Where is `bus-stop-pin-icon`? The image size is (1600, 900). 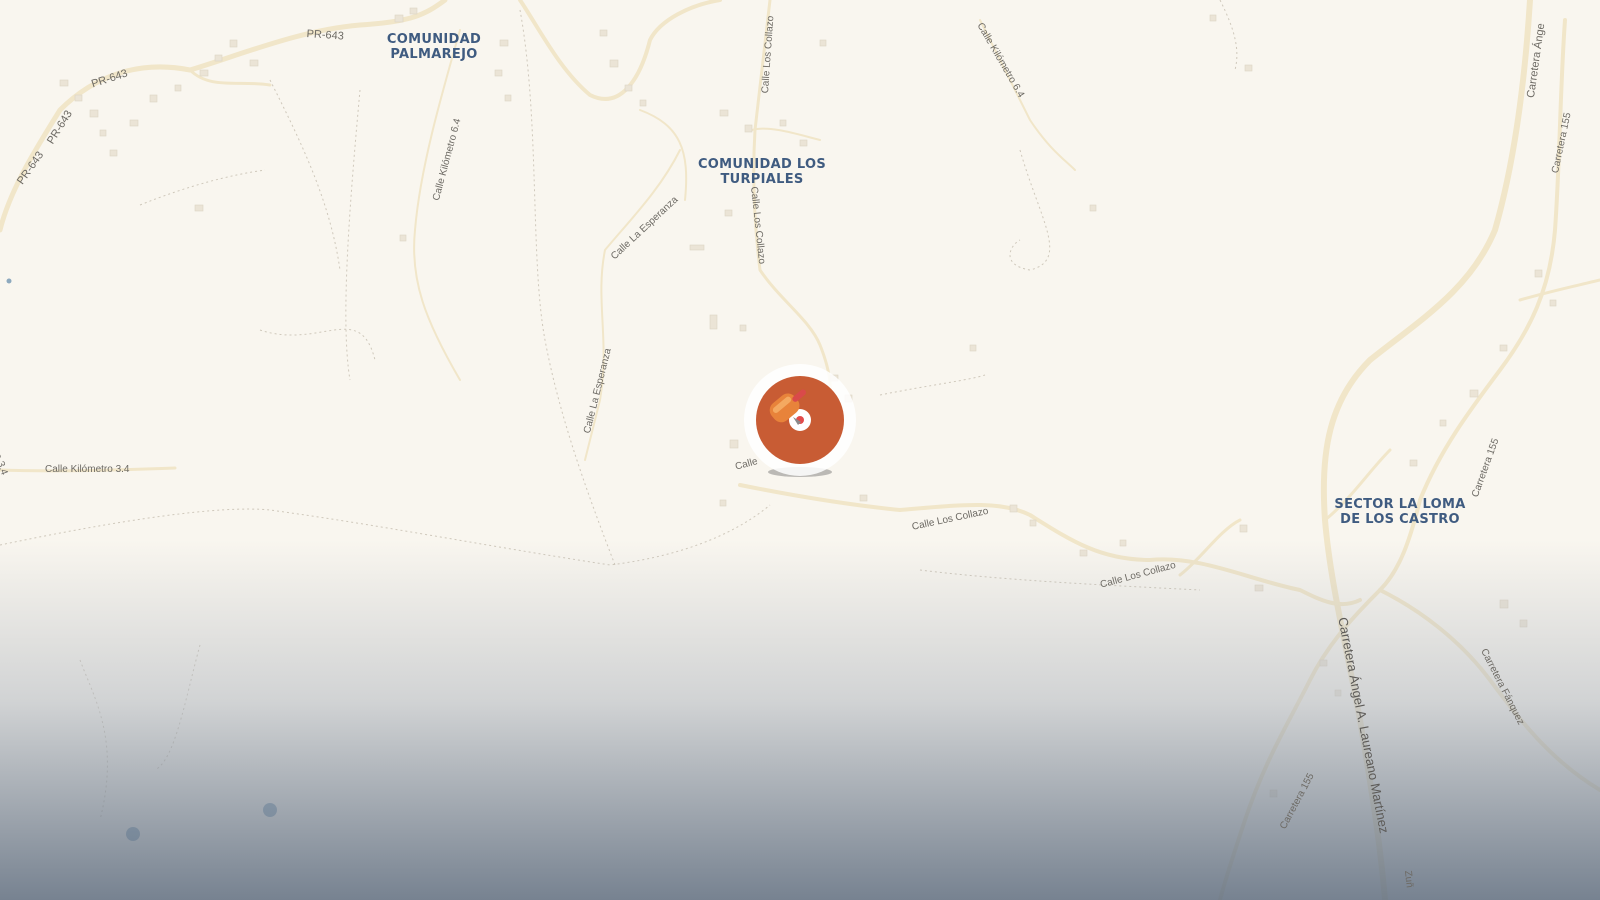
bus-stop-pin-icon is located at coordinates (787, 407).